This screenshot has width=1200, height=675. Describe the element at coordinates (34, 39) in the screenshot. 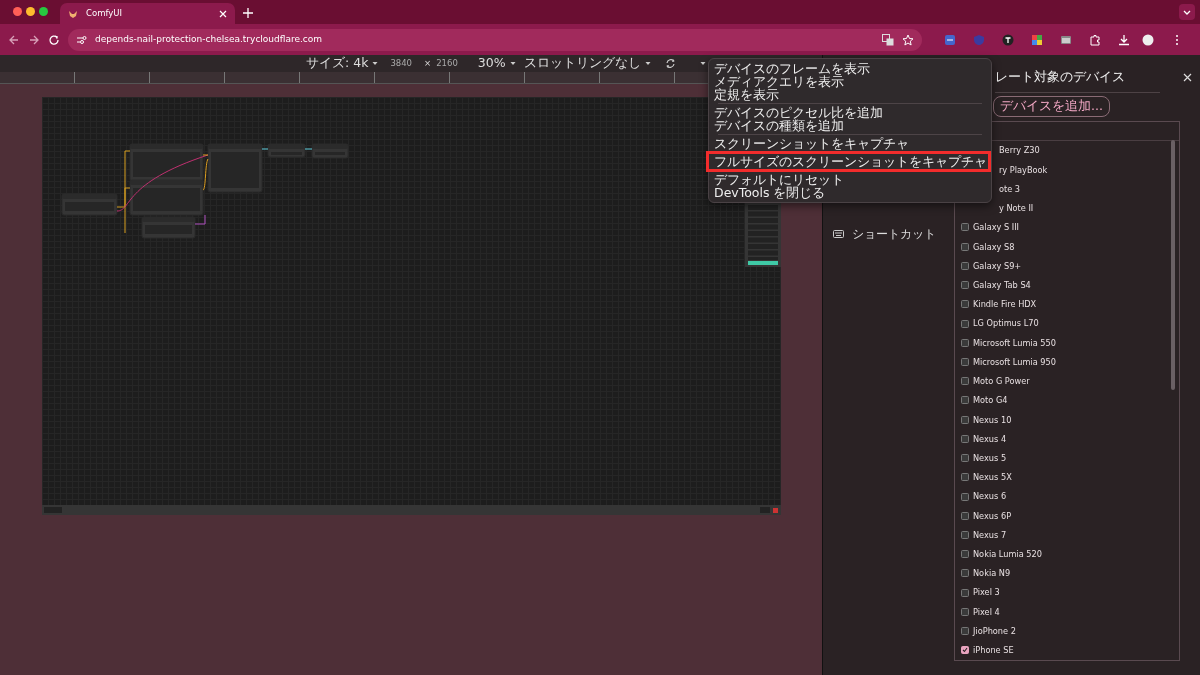

I see `forward-icon` at that location.